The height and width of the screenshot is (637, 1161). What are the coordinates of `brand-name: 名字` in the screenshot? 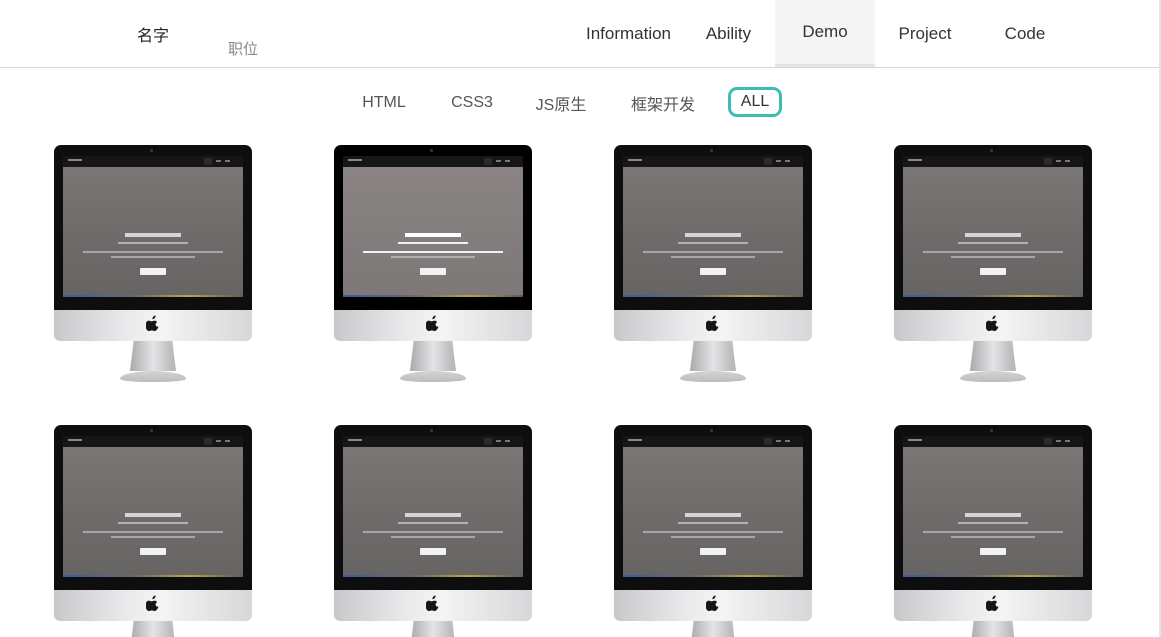 It's located at (153, 34).